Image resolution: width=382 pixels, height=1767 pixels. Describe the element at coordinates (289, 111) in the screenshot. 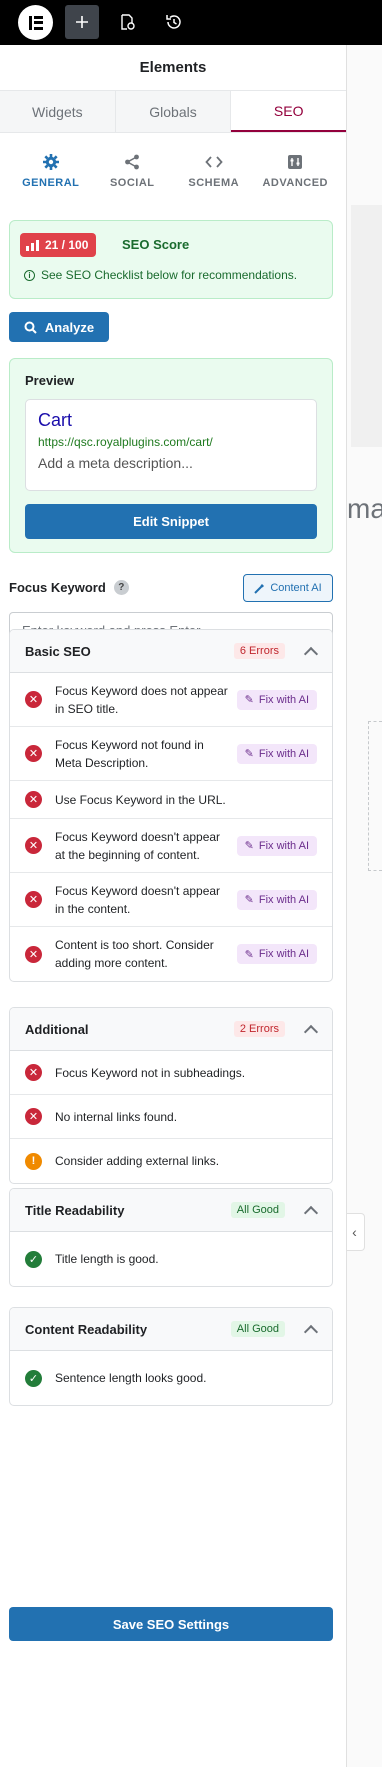

I see `tab-seo: SEO` at that location.